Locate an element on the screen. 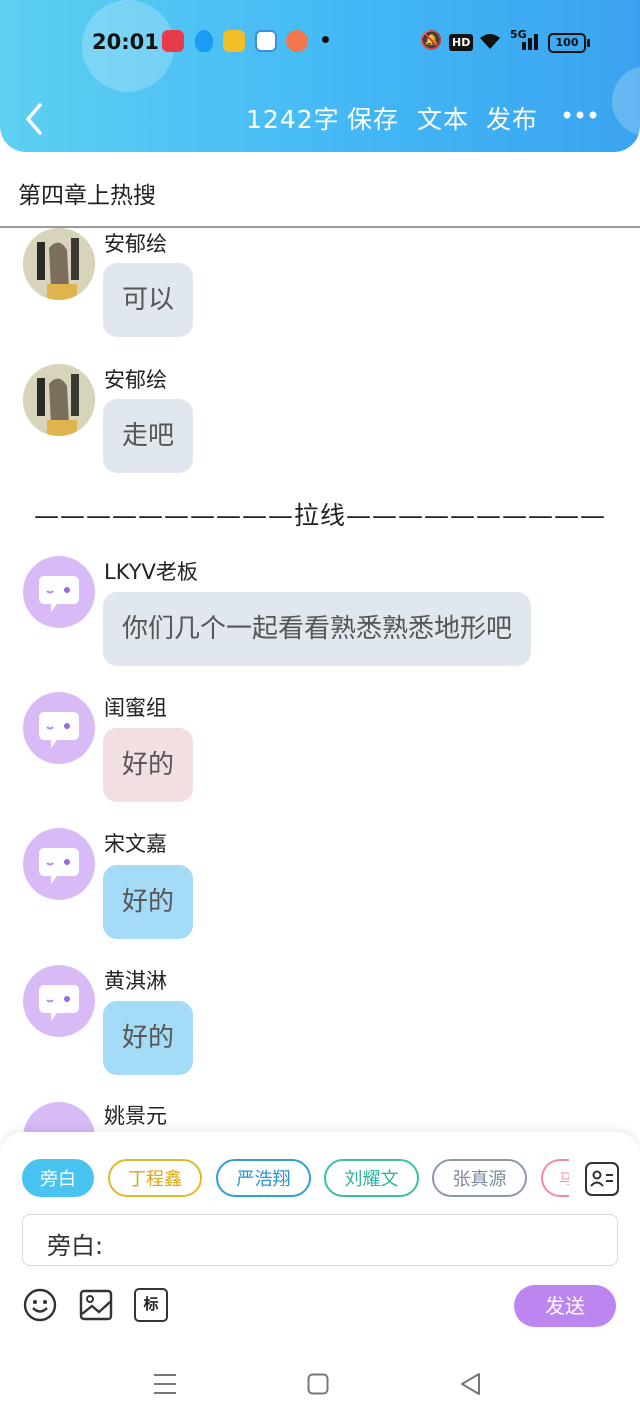 The height and width of the screenshot is (1423, 640). hd-icon: HD is located at coordinates (461, 42).